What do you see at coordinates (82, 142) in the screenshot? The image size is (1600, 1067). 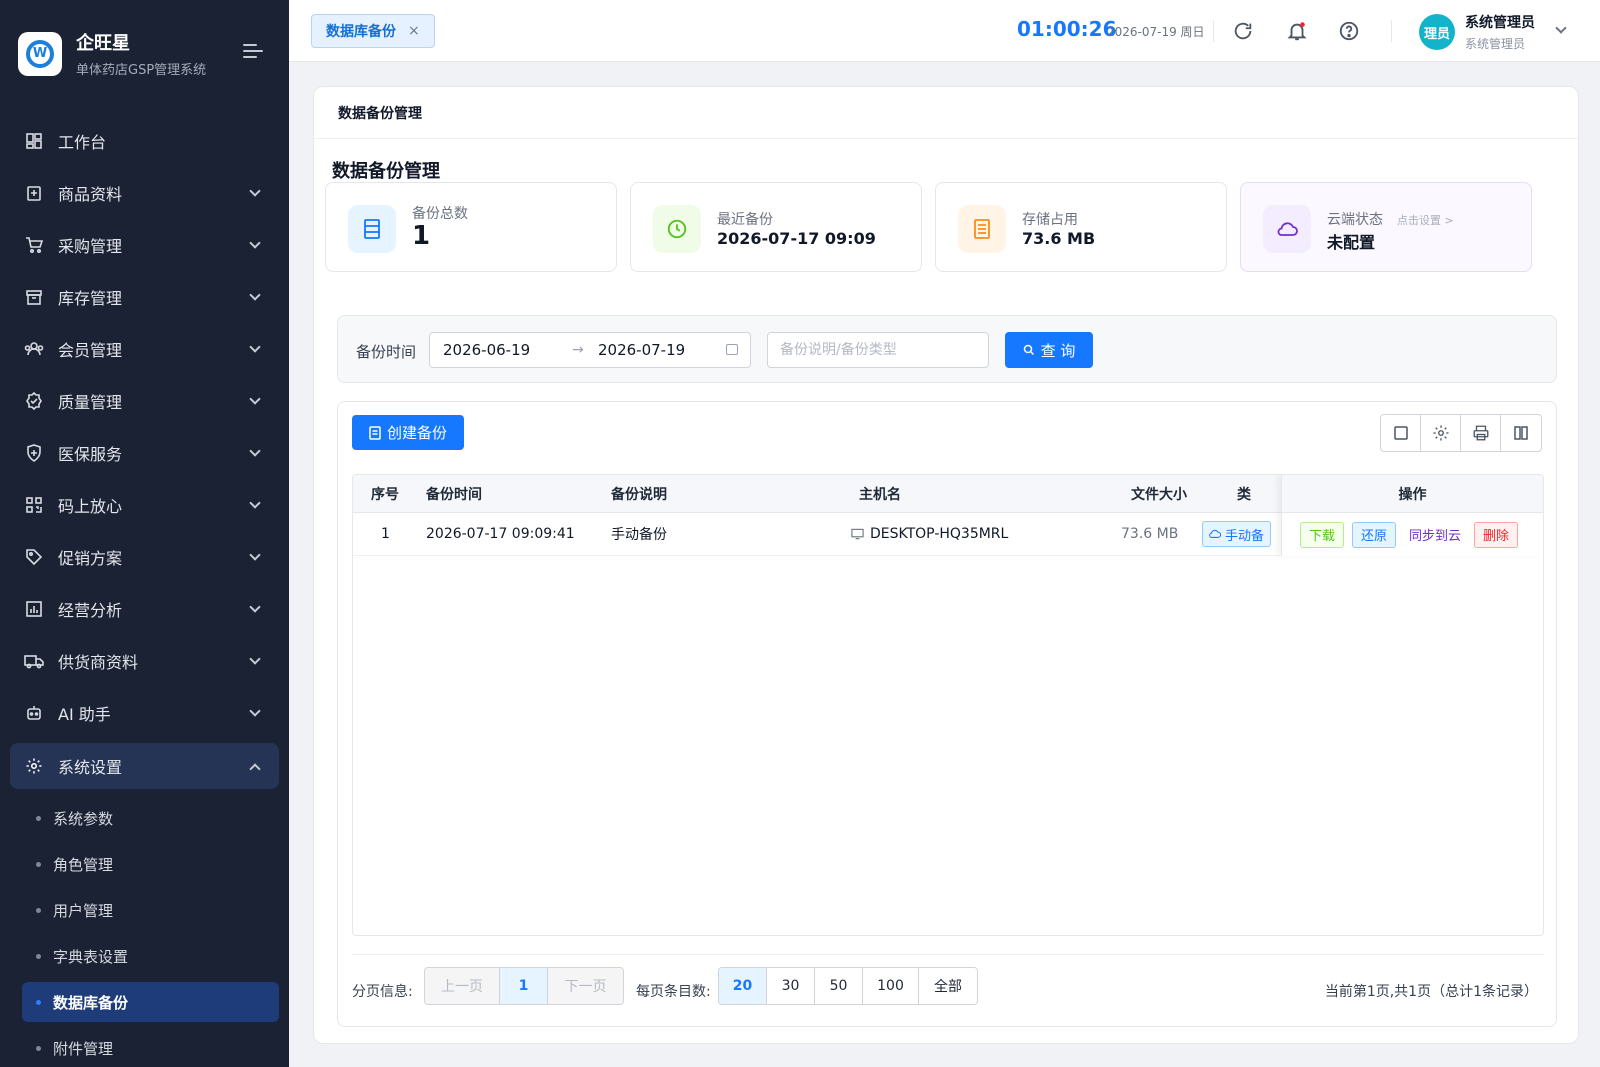 I see `sidebar-item-label: 工作台` at bounding box center [82, 142].